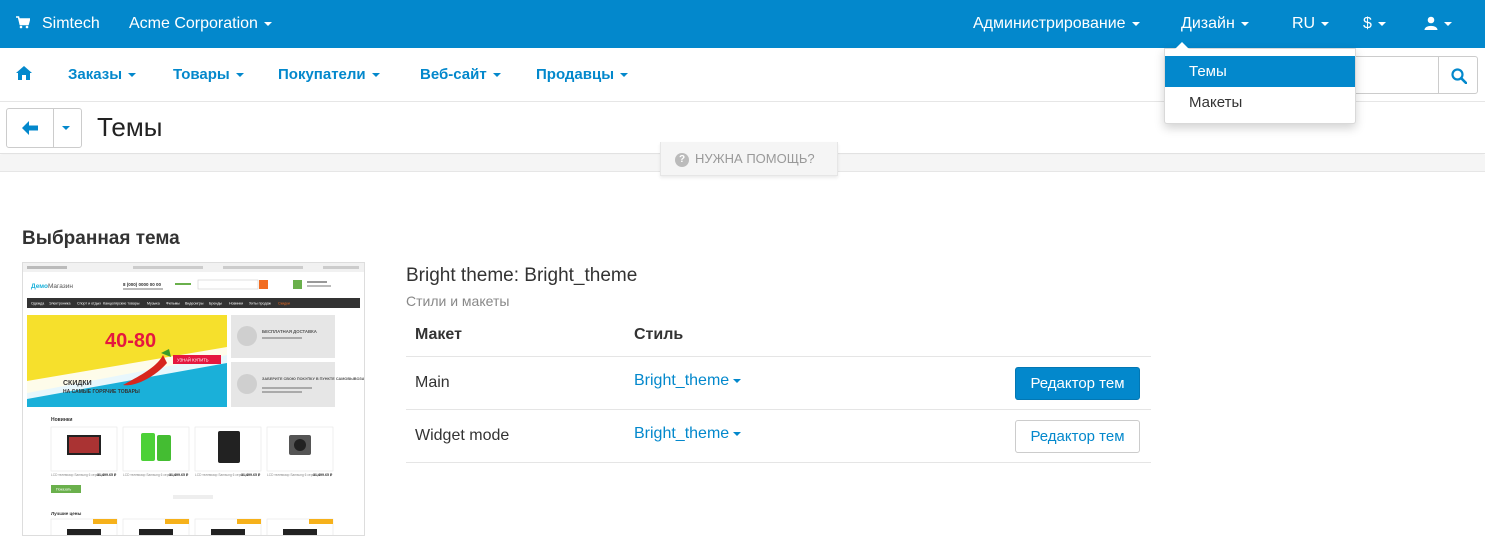 This screenshot has height=560, width=1485. What do you see at coordinates (1304, 23) in the screenshot?
I see `menu-language-label: RU` at bounding box center [1304, 23].